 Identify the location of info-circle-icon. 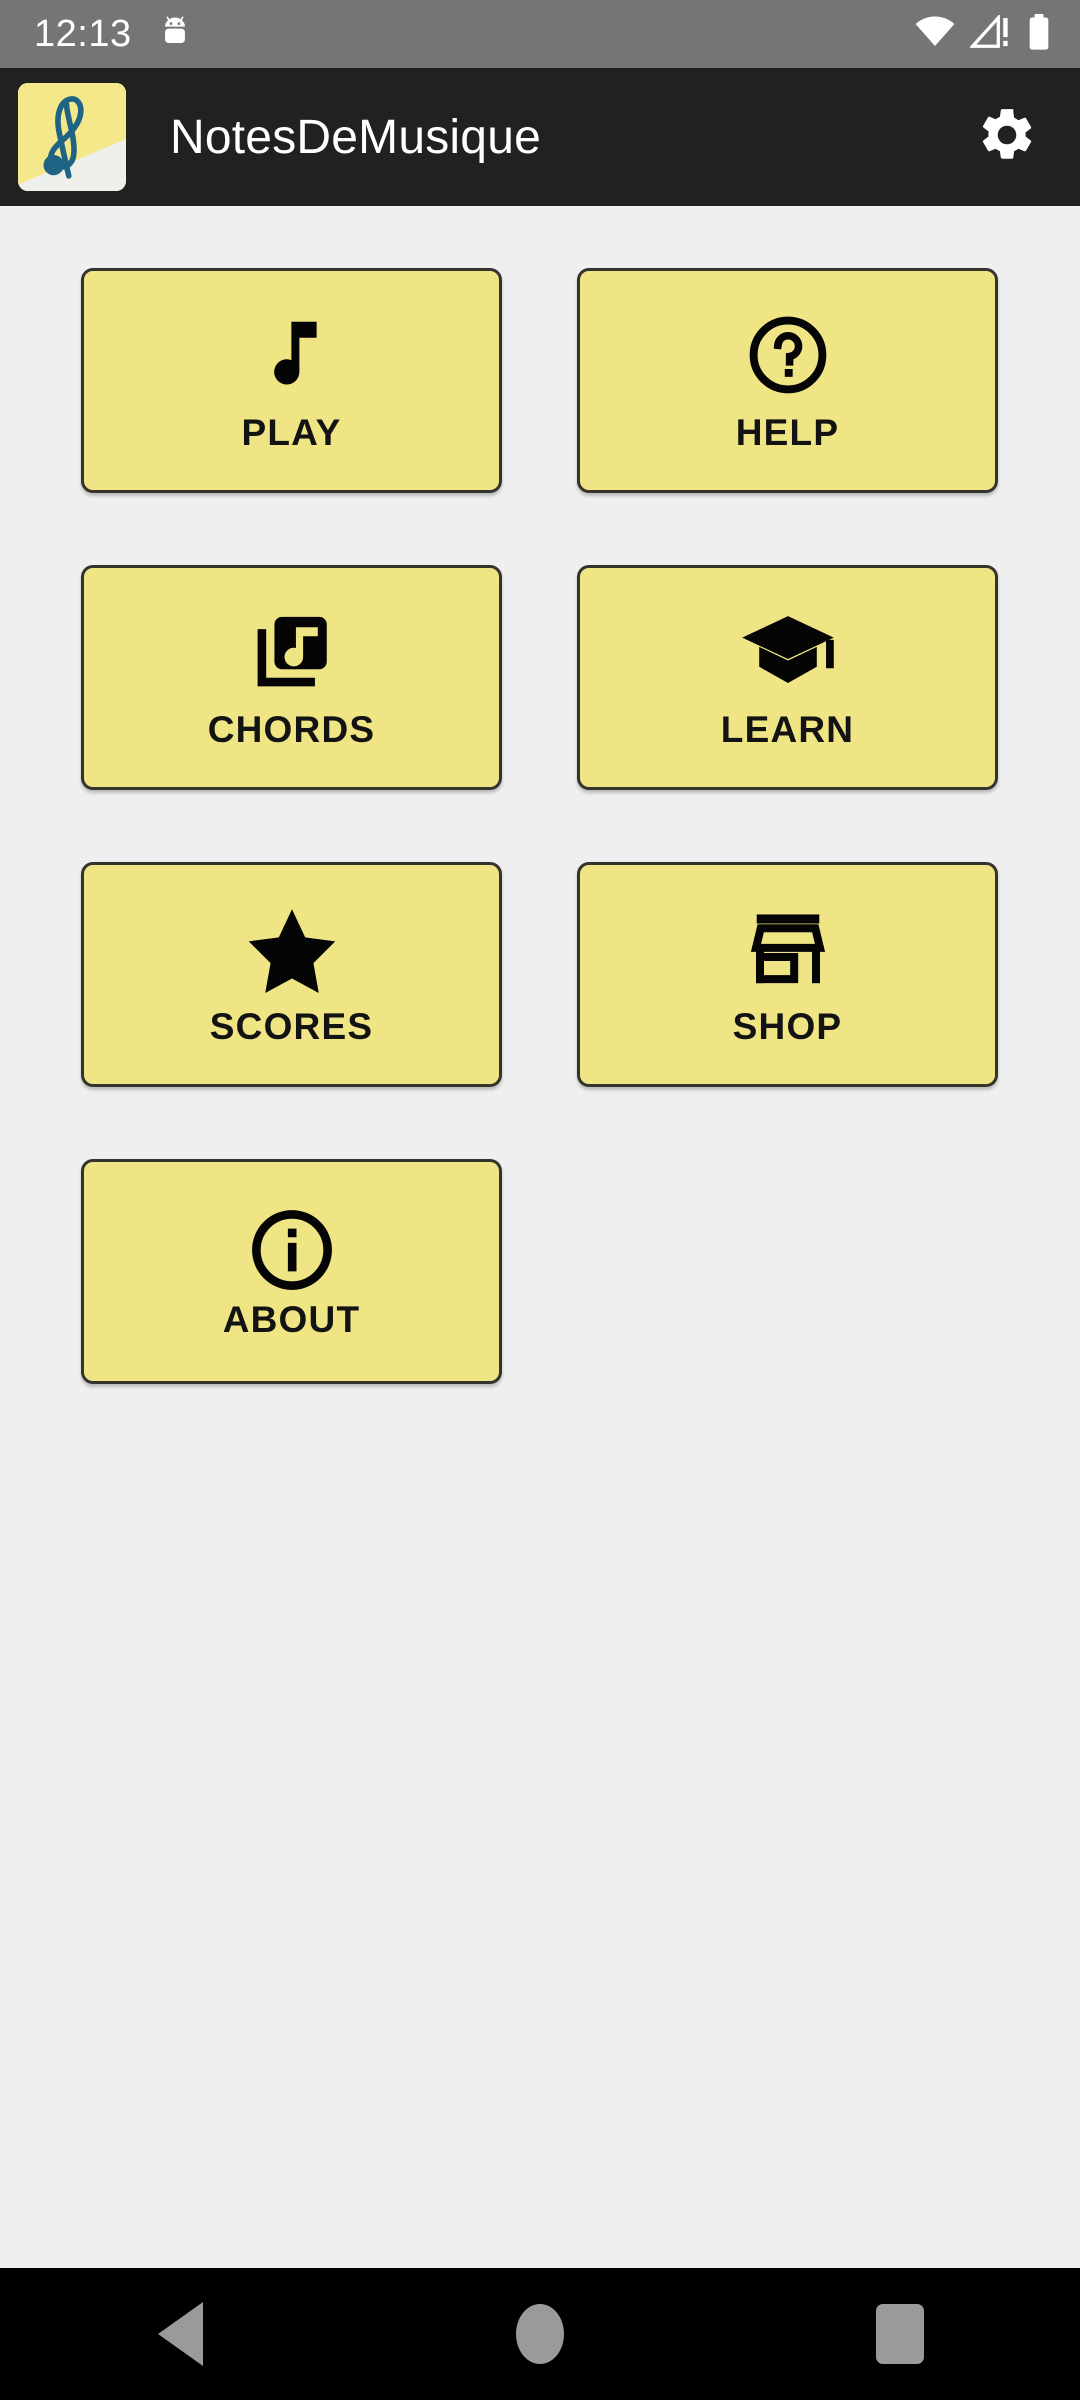
(292, 1250).